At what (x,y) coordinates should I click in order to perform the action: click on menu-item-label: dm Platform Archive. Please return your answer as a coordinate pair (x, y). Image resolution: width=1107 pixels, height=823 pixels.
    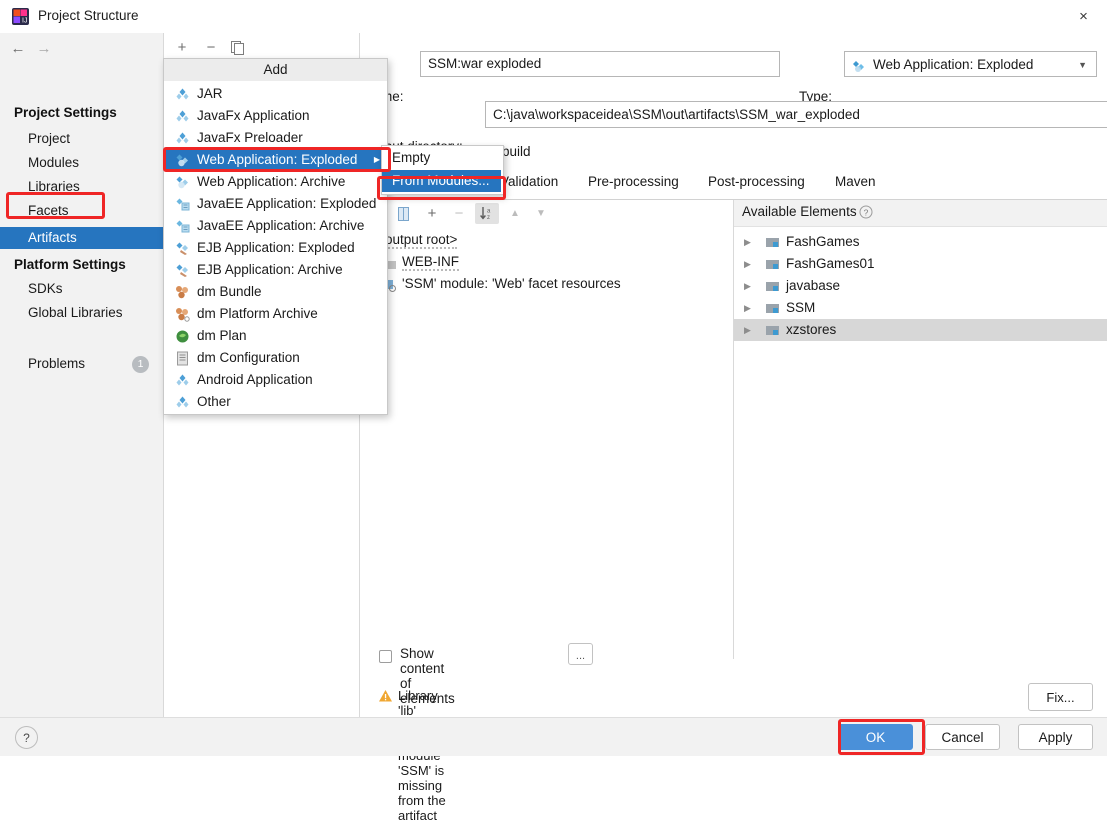
    Looking at the image, I should click on (257, 313).